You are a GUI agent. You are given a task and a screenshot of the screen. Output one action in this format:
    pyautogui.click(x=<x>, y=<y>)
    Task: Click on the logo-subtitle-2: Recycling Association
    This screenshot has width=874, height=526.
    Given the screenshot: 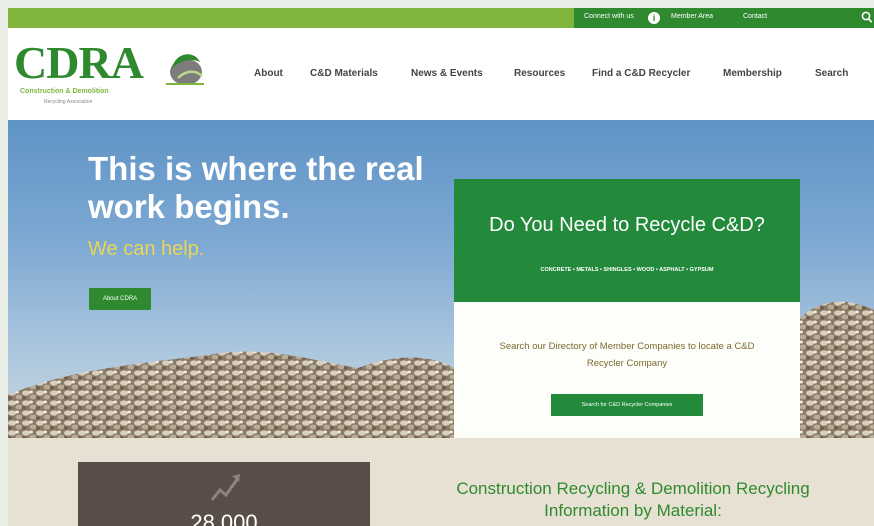 What is the action you would take?
    pyautogui.click(x=68, y=102)
    